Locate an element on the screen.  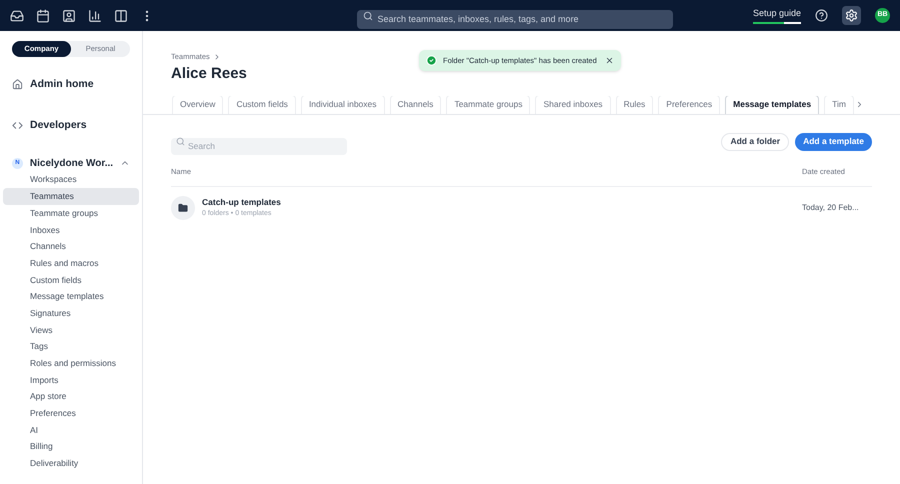
sidebar-item: AI is located at coordinates (71, 430).